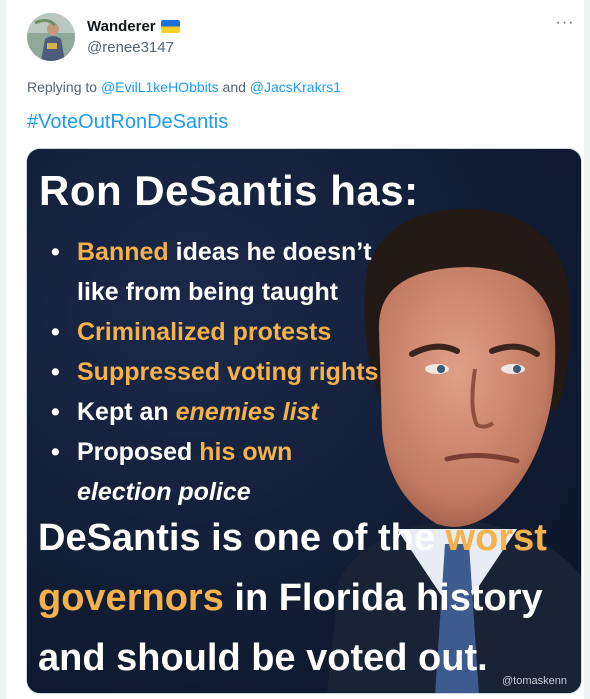  What do you see at coordinates (496, 538) in the screenshot?
I see `conclusion-highlight: worst` at bounding box center [496, 538].